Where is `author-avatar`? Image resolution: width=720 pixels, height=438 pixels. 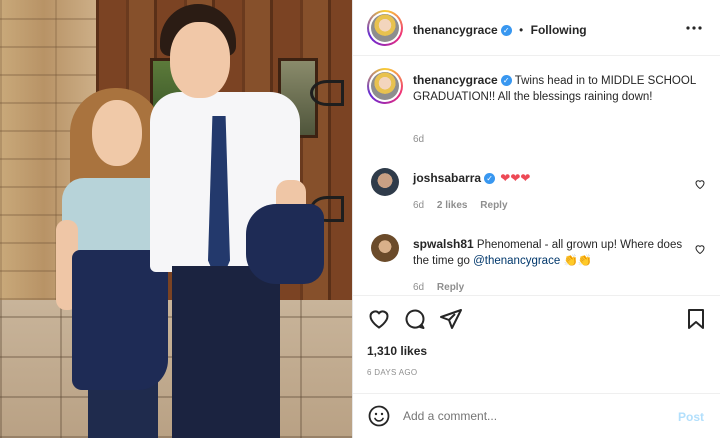 author-avatar is located at coordinates (385, 28).